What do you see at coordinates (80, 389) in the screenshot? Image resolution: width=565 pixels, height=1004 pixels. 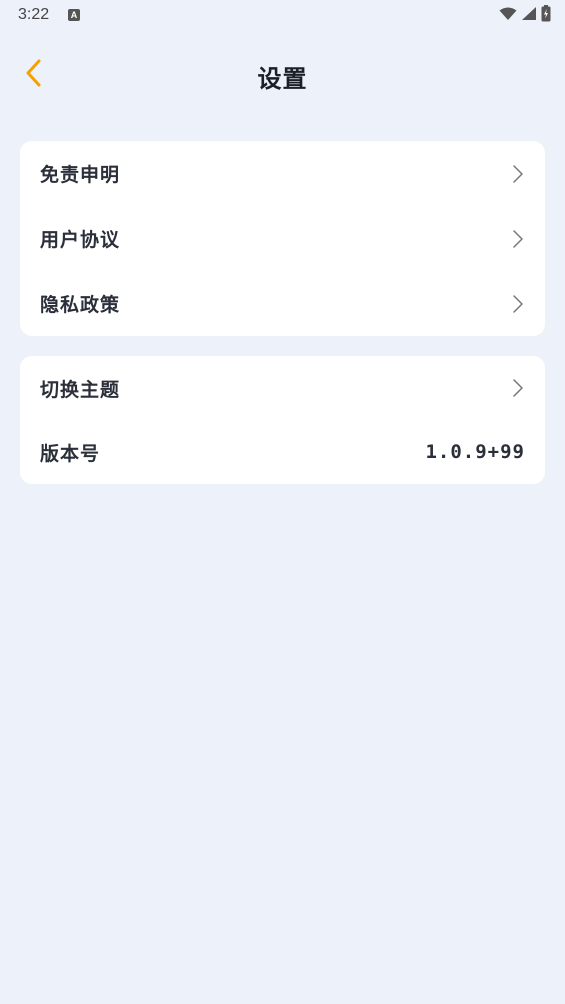 I see `switch-theme-label: 切换主题` at bounding box center [80, 389].